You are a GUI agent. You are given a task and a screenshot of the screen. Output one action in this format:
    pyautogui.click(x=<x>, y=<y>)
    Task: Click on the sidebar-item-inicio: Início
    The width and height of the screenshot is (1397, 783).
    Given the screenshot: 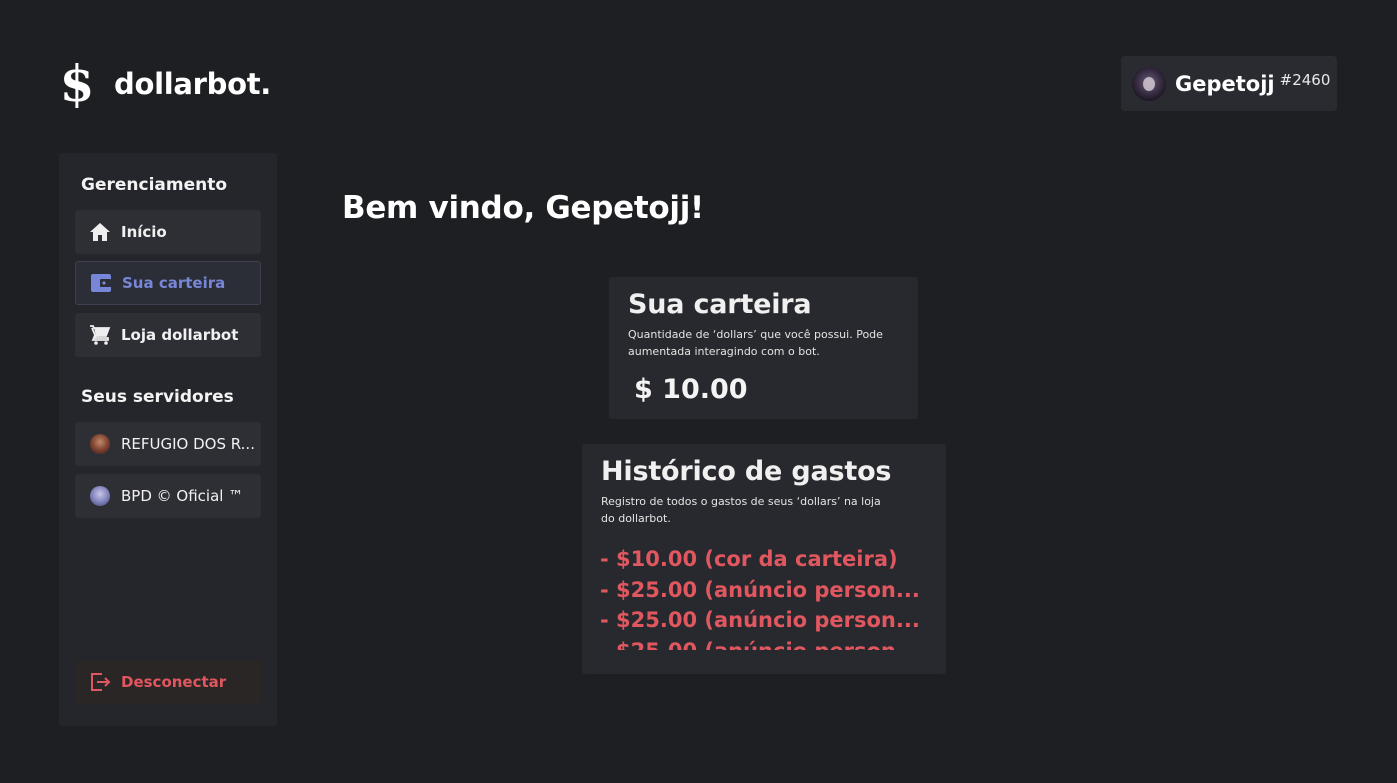 What is the action you would take?
    pyautogui.click(x=168, y=232)
    